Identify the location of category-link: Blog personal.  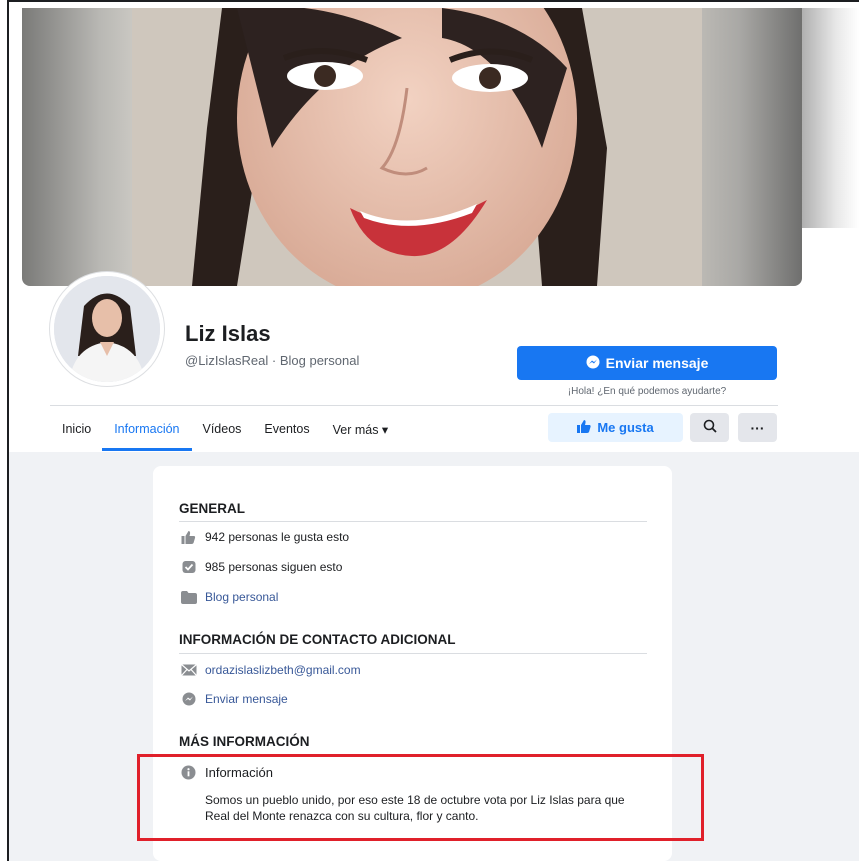
(241, 597).